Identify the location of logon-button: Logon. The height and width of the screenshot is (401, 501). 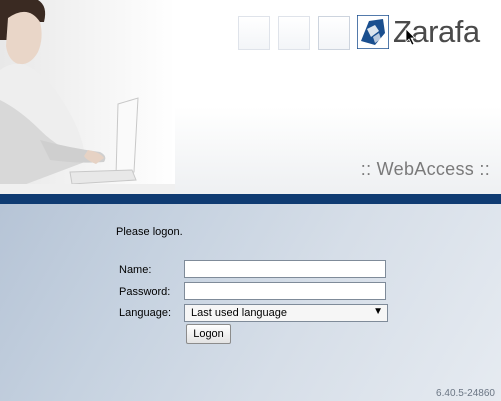
(208, 334).